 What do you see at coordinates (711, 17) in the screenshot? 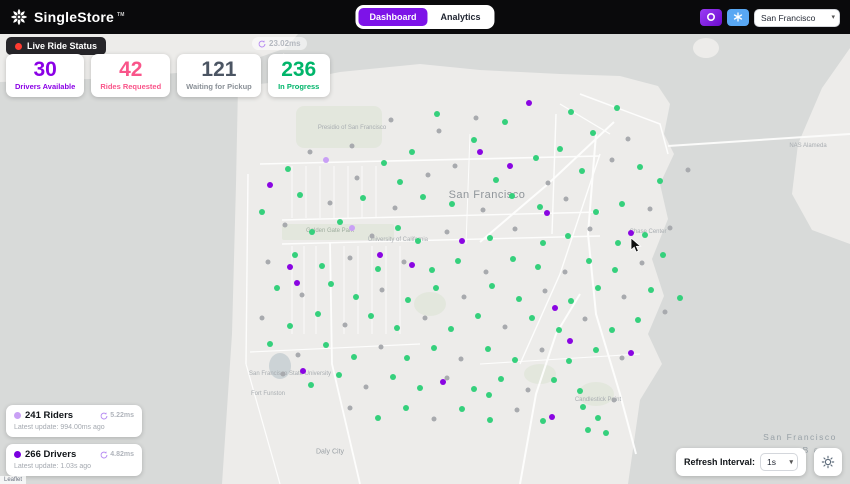
I see `theme-mode-button` at bounding box center [711, 17].